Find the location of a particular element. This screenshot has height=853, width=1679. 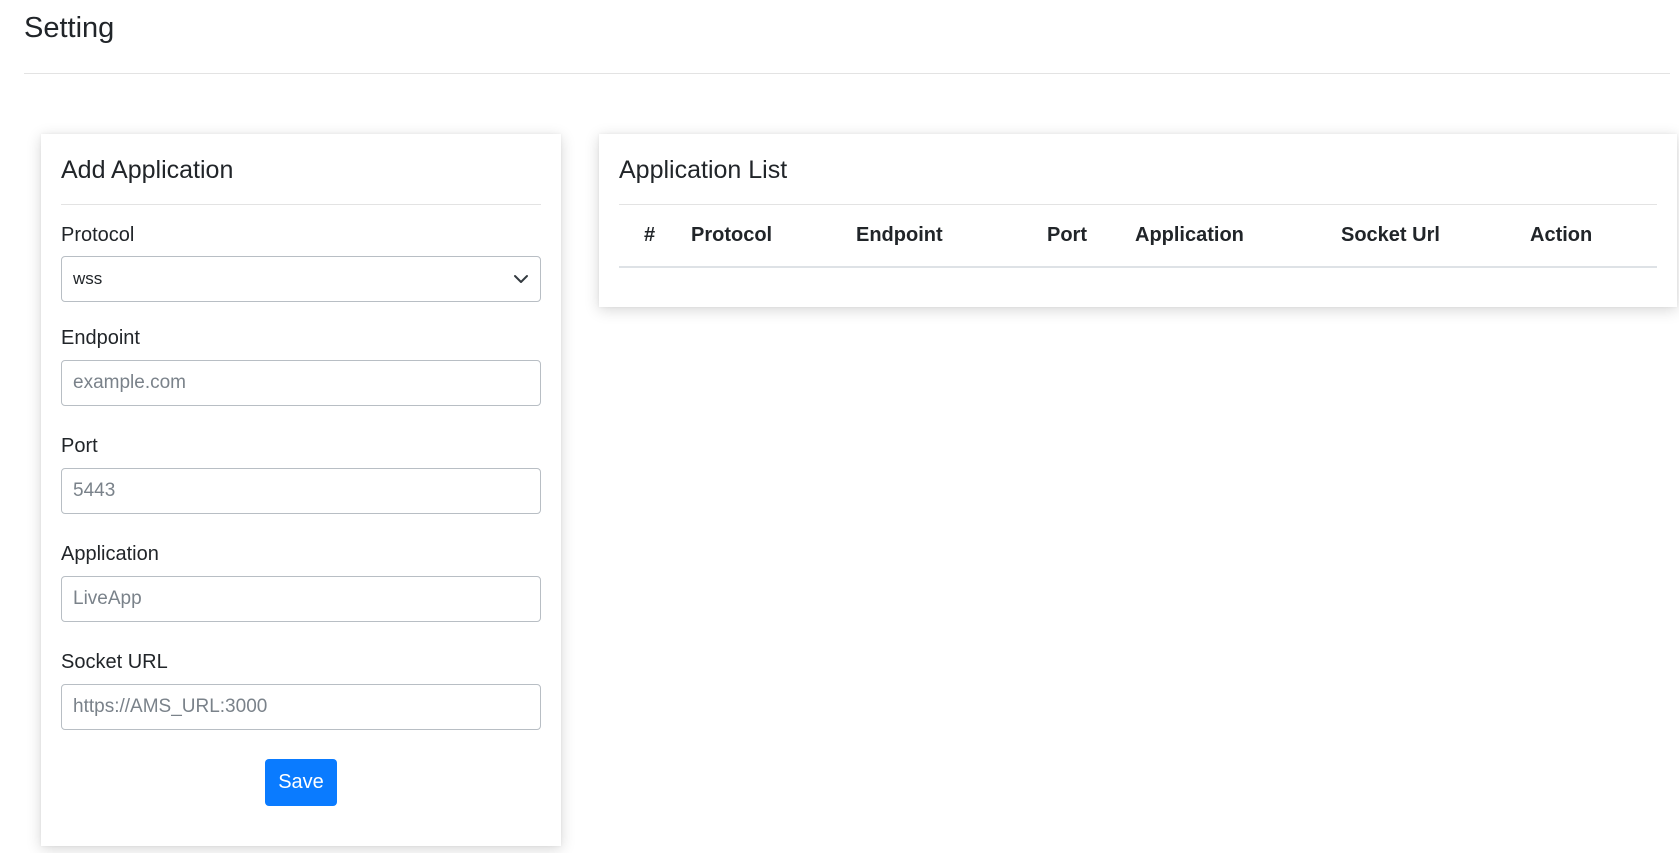

page-title: Setting is located at coordinates (69, 28).